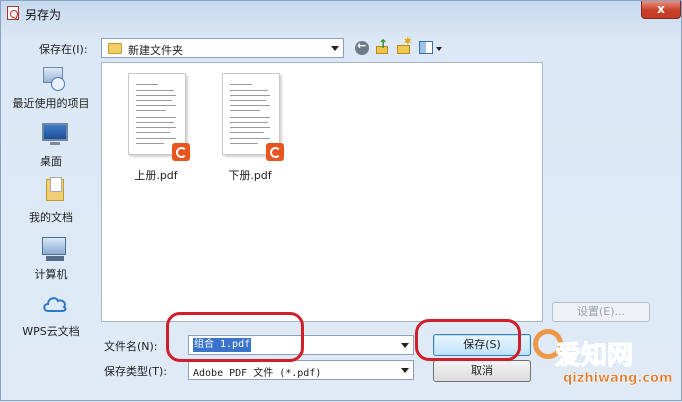  I want to click on my-documents-icon, so click(55, 189).